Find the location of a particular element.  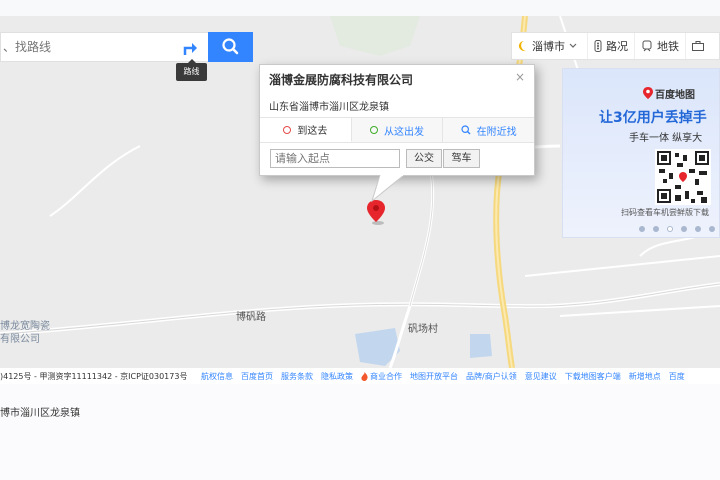

promo-subline: 手车一体 纵享大 is located at coordinates (666, 138).